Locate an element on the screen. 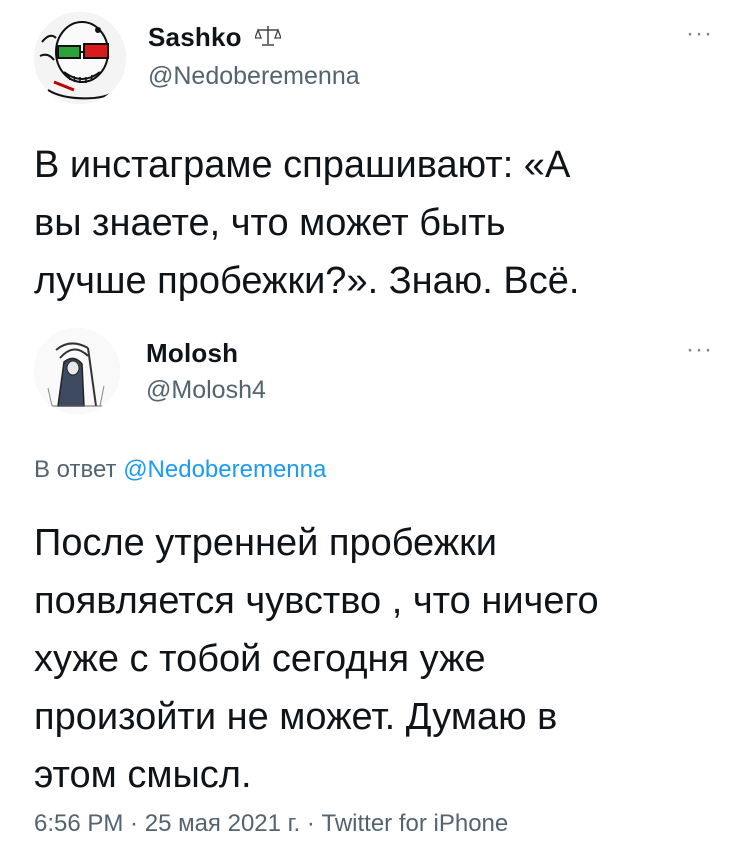  tweet-source: Twitter for iPhone is located at coordinates (414, 823).